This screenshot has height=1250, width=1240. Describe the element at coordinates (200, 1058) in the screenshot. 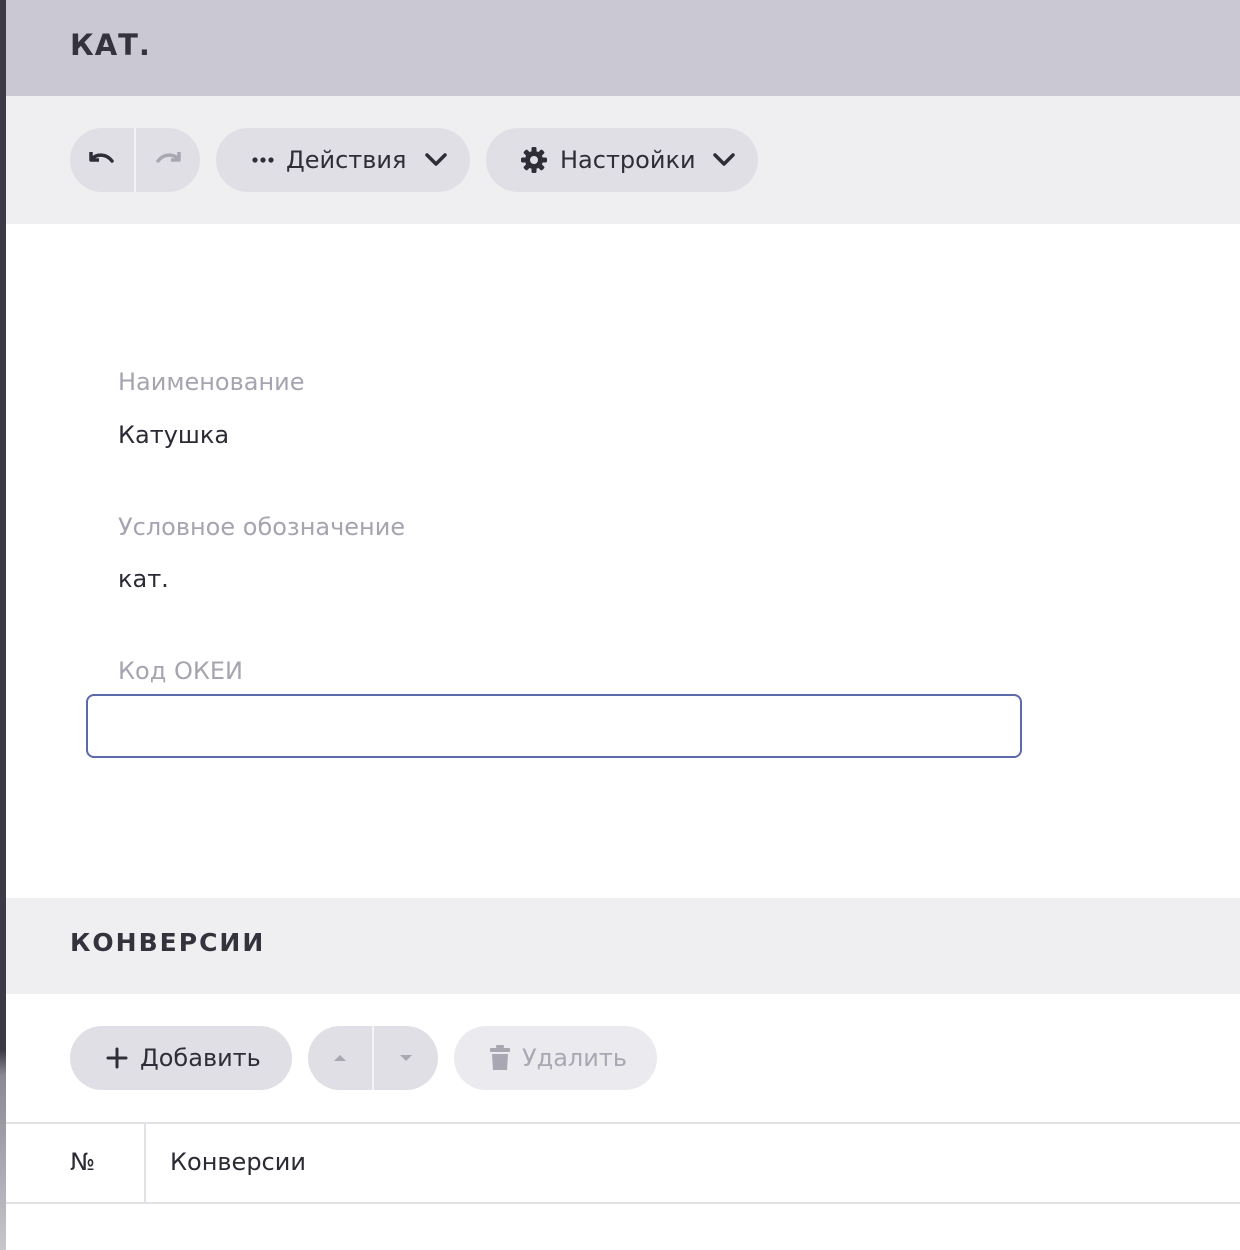

I see `add-label: Добавить` at that location.